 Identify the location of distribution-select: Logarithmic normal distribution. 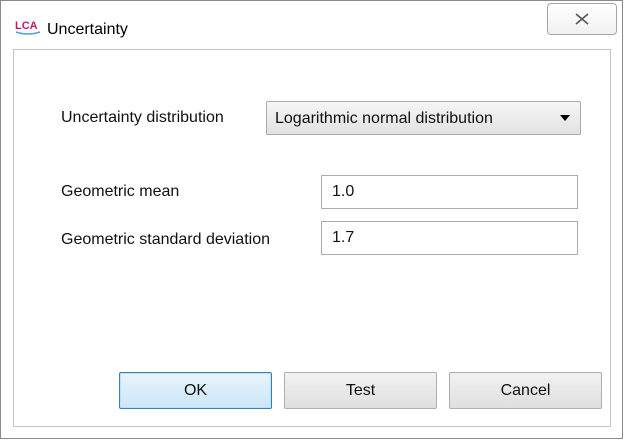
(423, 118).